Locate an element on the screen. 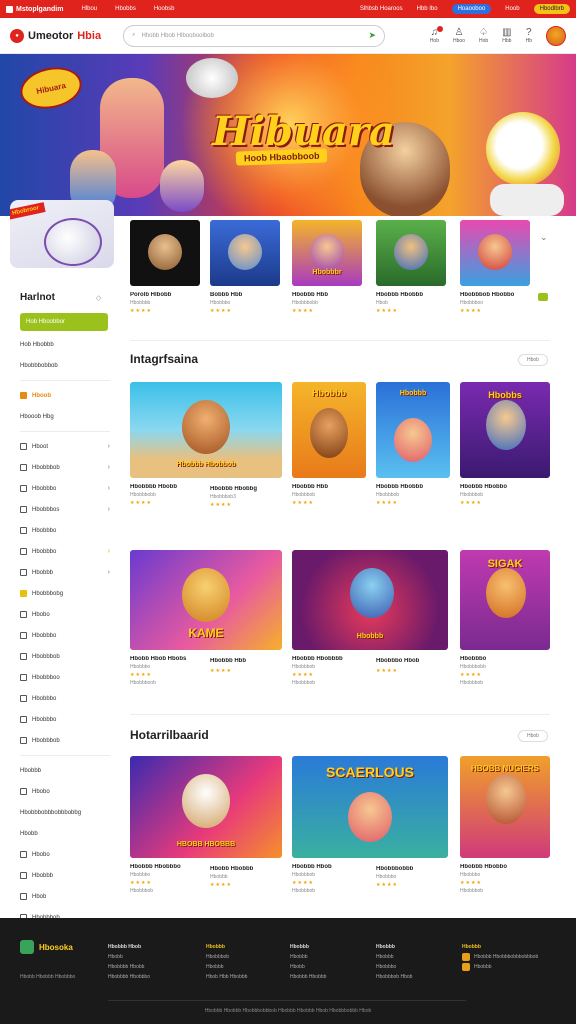 The width and height of the screenshot is (576, 1024). sidebar-item-active: Hob Hboobbor is located at coordinates (64, 322).